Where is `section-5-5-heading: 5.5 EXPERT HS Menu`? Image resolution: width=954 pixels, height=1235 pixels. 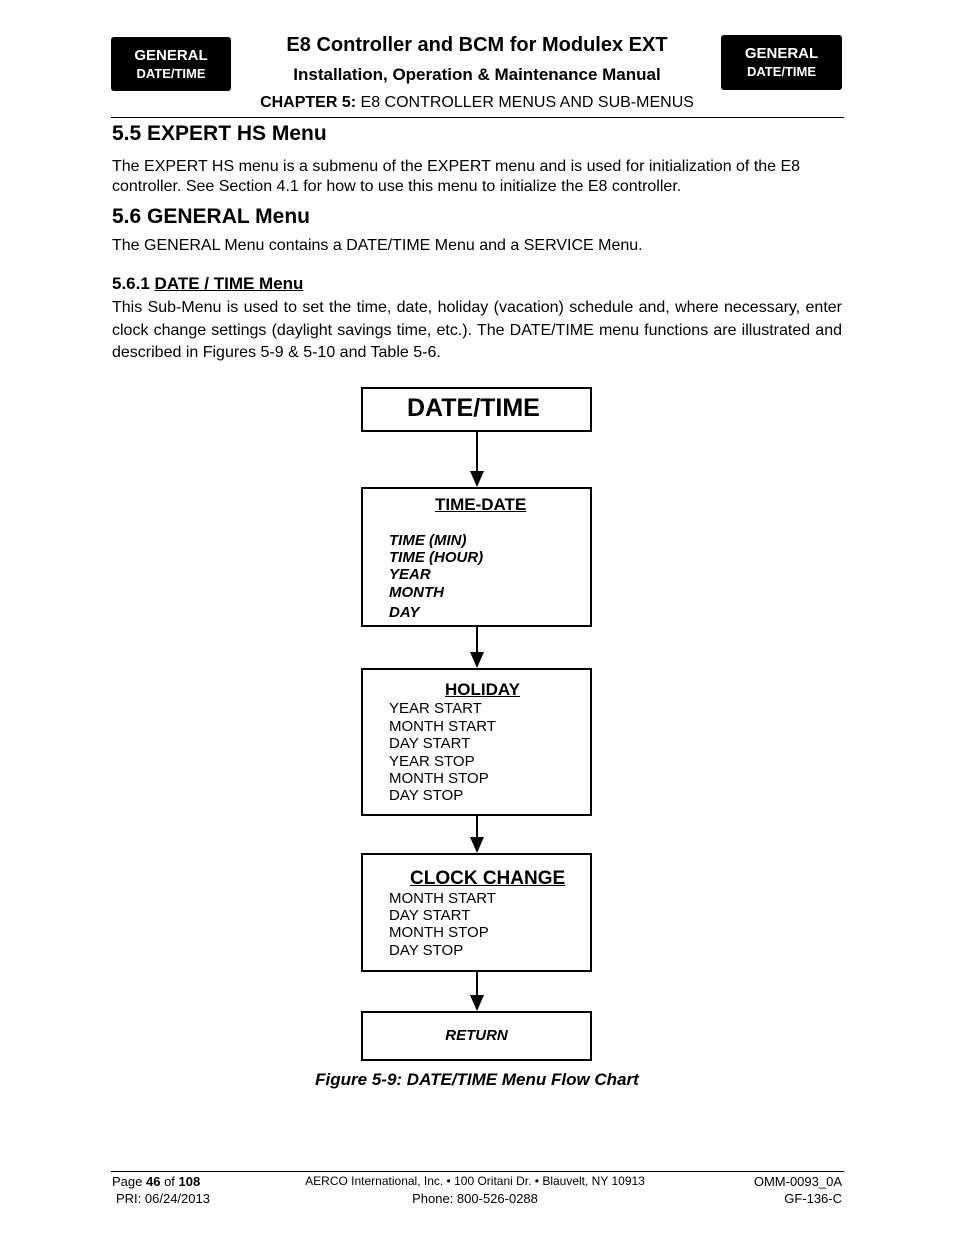
section-5-5-heading: 5.5 EXPERT HS Menu is located at coordinates (219, 133).